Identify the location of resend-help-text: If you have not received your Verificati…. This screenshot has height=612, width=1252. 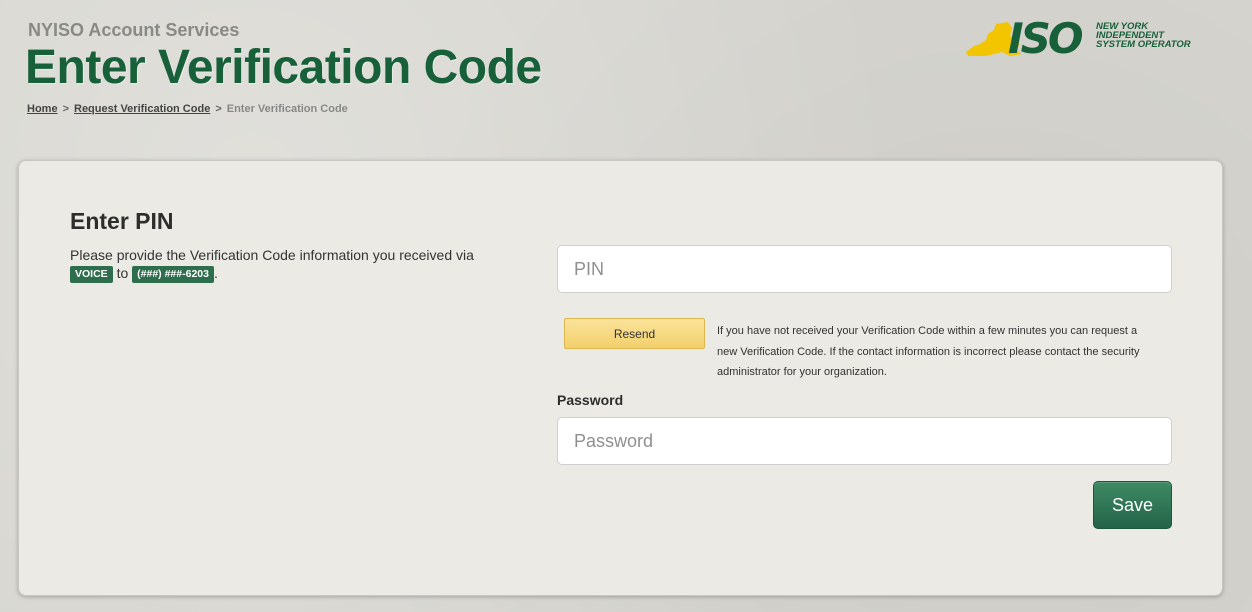
(928, 351).